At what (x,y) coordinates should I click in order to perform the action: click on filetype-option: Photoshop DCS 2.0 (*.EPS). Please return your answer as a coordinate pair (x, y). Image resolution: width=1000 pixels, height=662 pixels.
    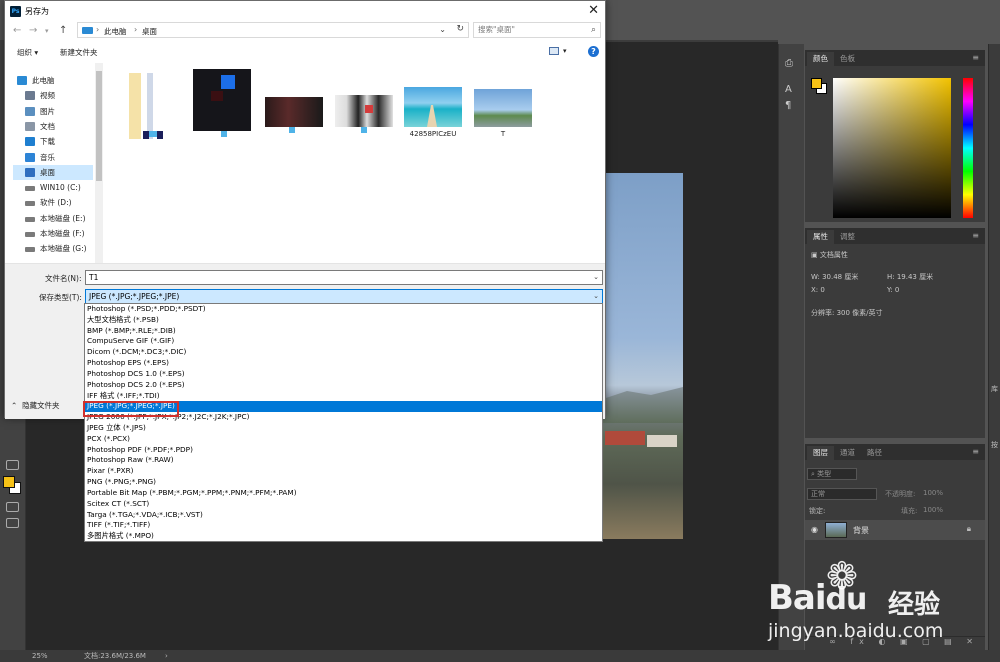
    Looking at the image, I should click on (343, 385).